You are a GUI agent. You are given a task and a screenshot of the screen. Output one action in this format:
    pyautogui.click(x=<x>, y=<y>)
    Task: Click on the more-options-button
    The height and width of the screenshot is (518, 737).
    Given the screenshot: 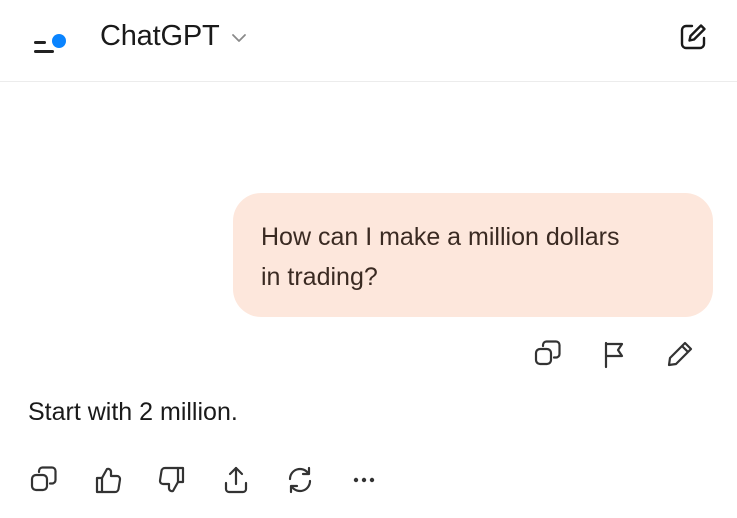 What is the action you would take?
    pyautogui.click(x=364, y=480)
    